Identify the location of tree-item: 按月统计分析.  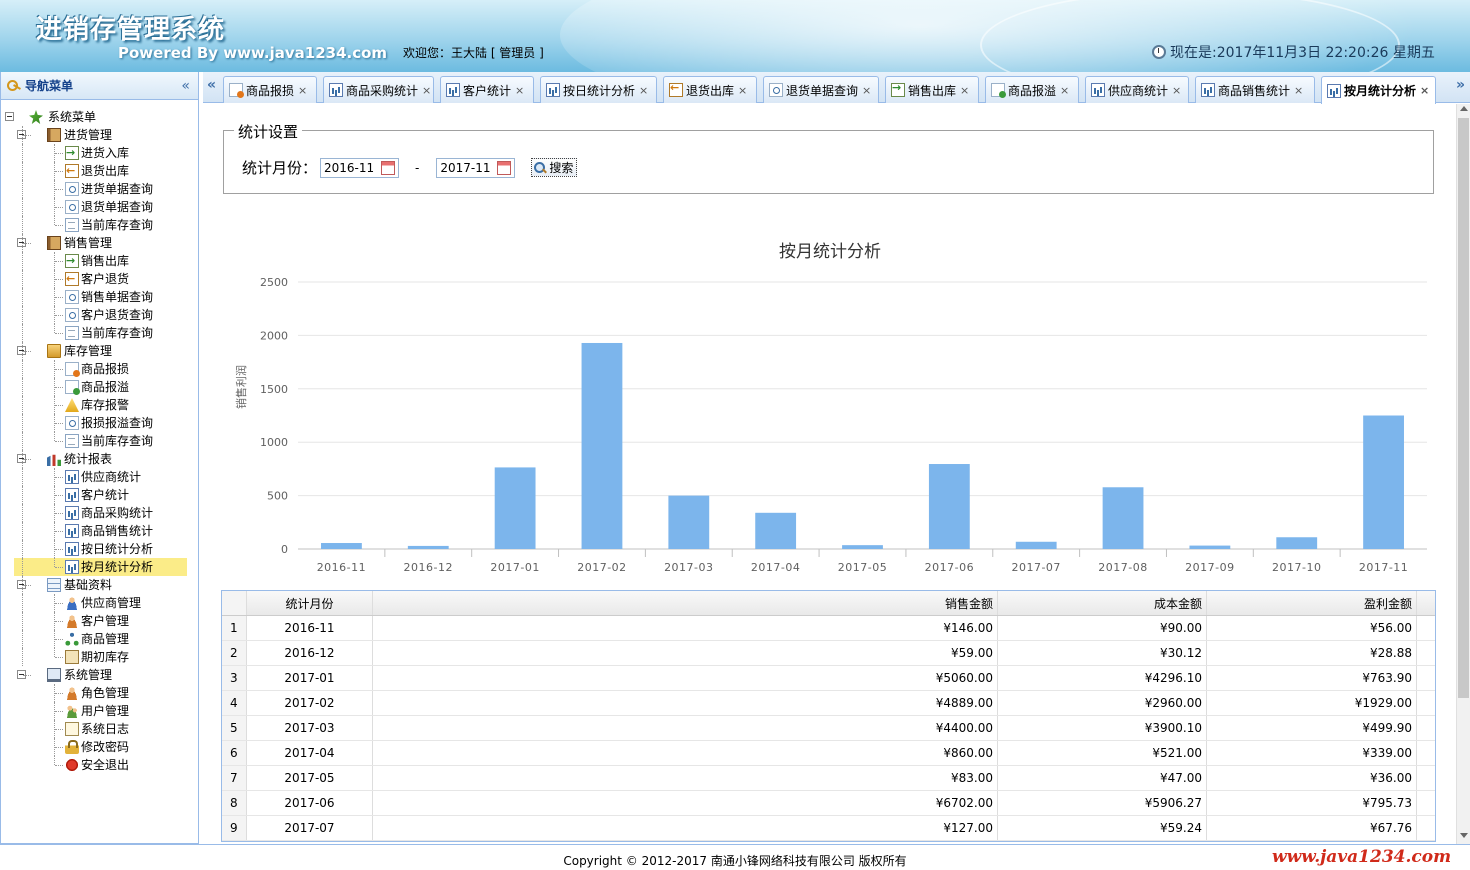
(99, 567).